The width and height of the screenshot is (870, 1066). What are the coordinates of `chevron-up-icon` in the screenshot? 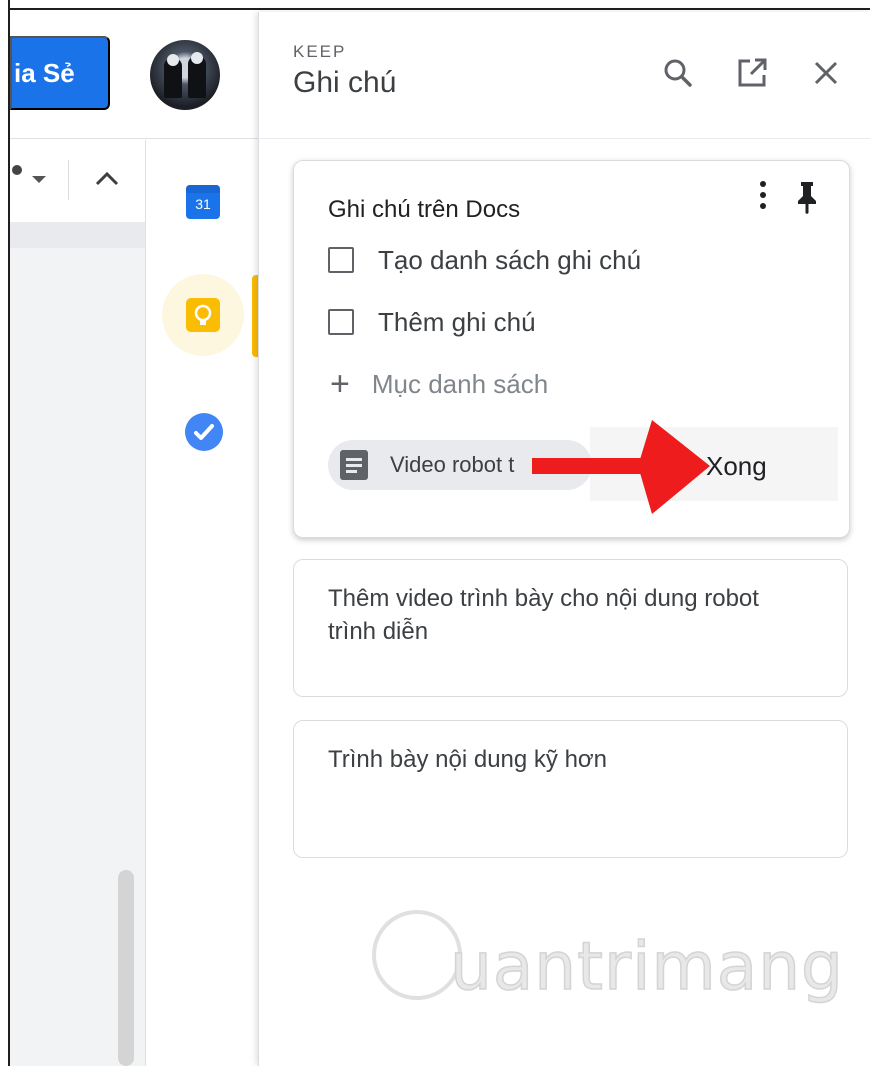 It's located at (107, 178).